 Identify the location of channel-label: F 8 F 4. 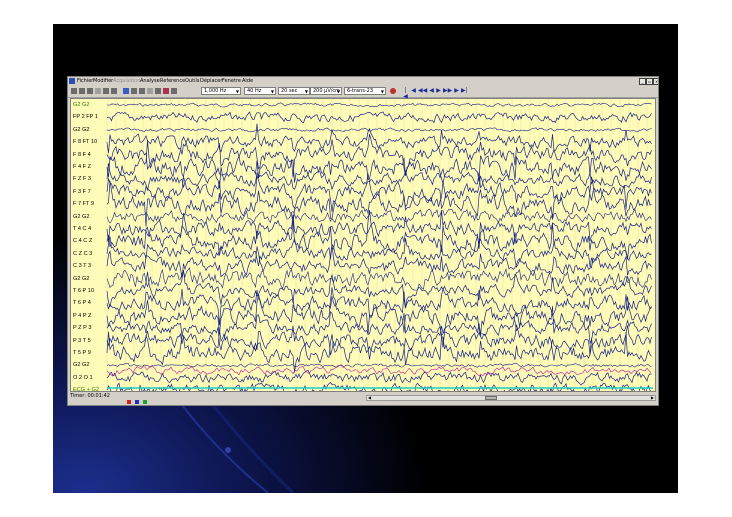
(82, 155).